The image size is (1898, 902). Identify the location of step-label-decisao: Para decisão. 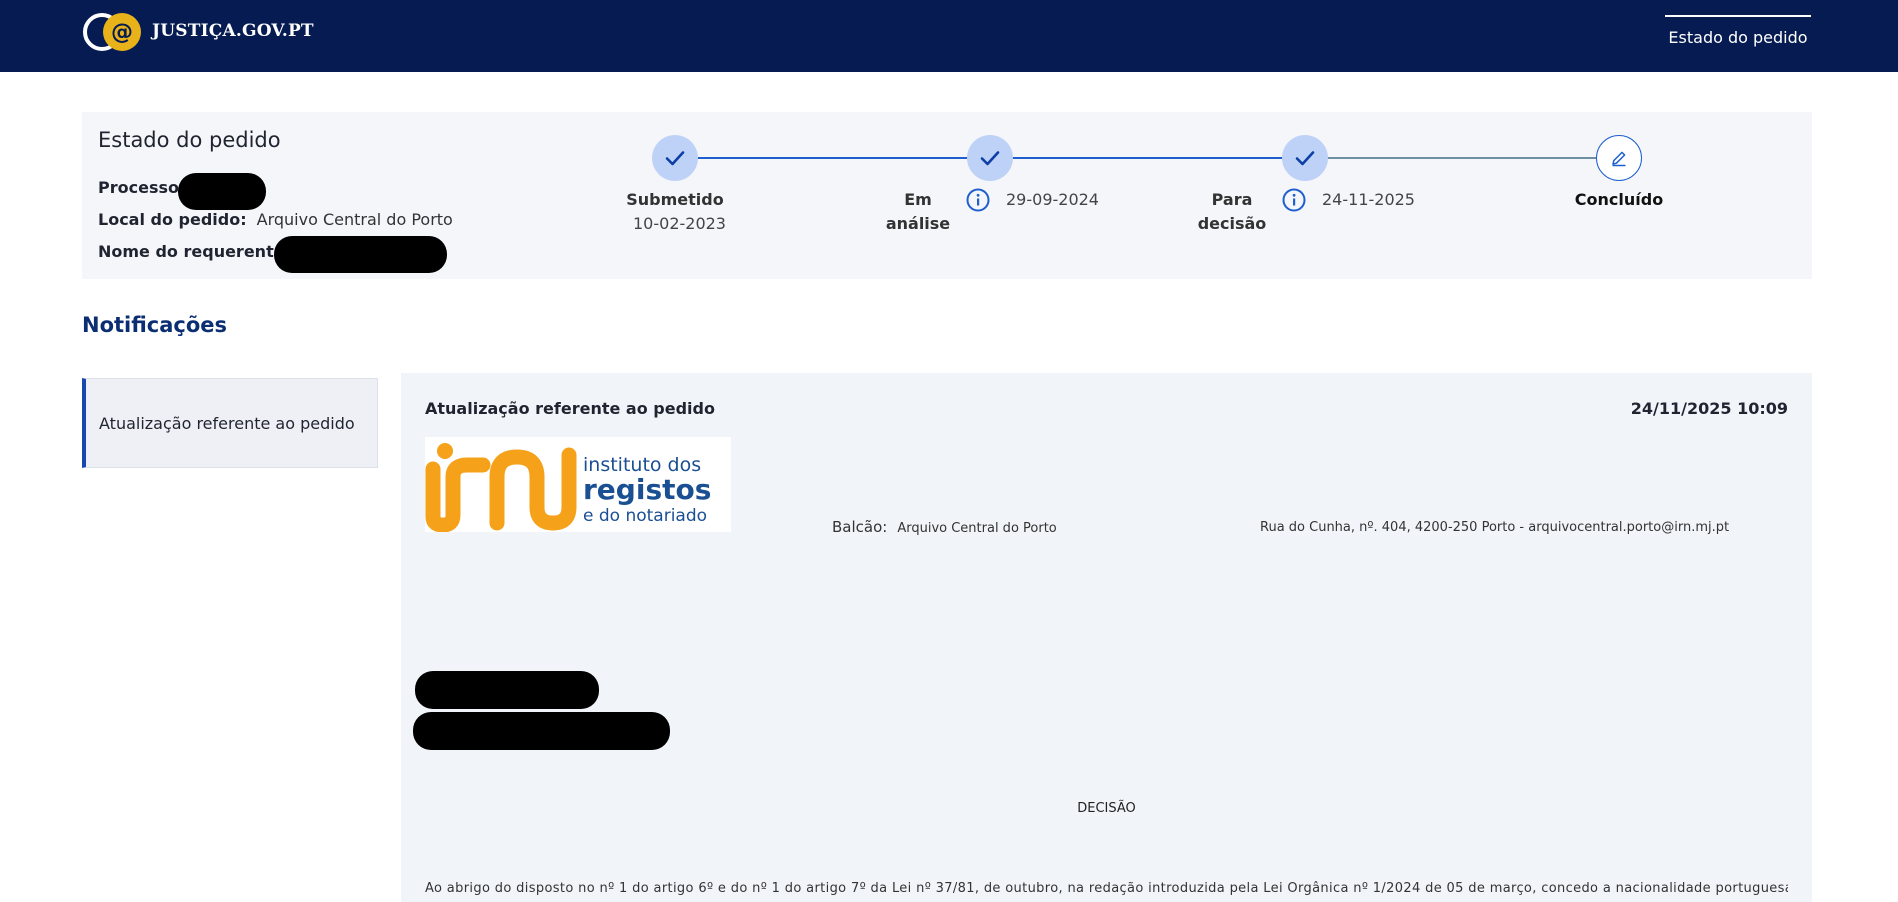
(1232, 211).